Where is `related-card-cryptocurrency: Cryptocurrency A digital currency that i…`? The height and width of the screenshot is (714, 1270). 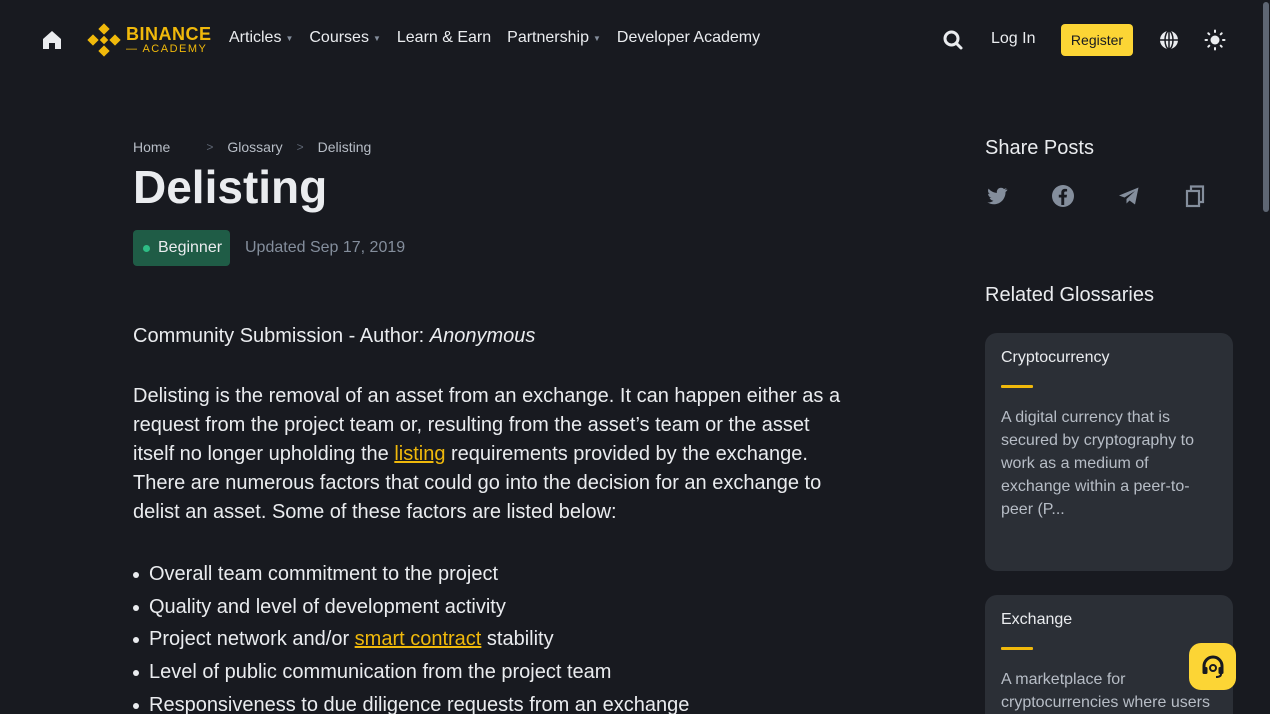
related-card-cryptocurrency: Cryptocurrency A digital currency that i… is located at coordinates (1109, 452).